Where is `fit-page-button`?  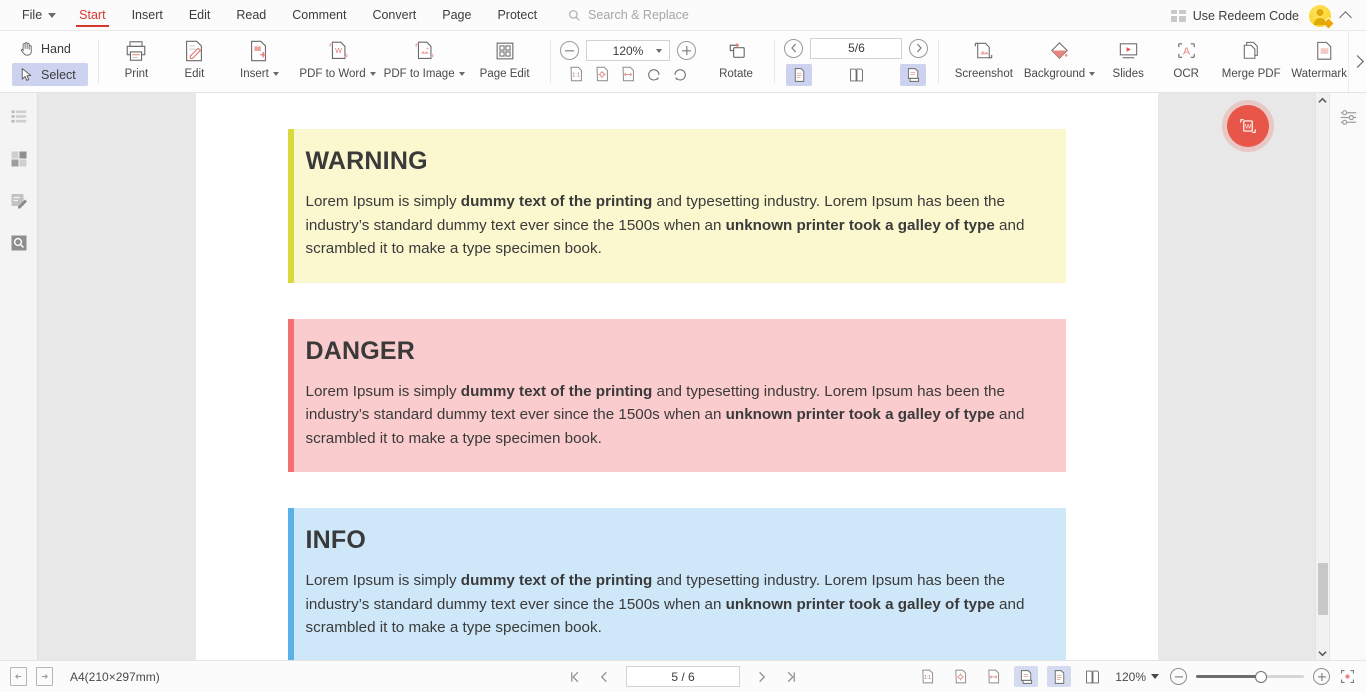
fit-page-button is located at coordinates (960, 676).